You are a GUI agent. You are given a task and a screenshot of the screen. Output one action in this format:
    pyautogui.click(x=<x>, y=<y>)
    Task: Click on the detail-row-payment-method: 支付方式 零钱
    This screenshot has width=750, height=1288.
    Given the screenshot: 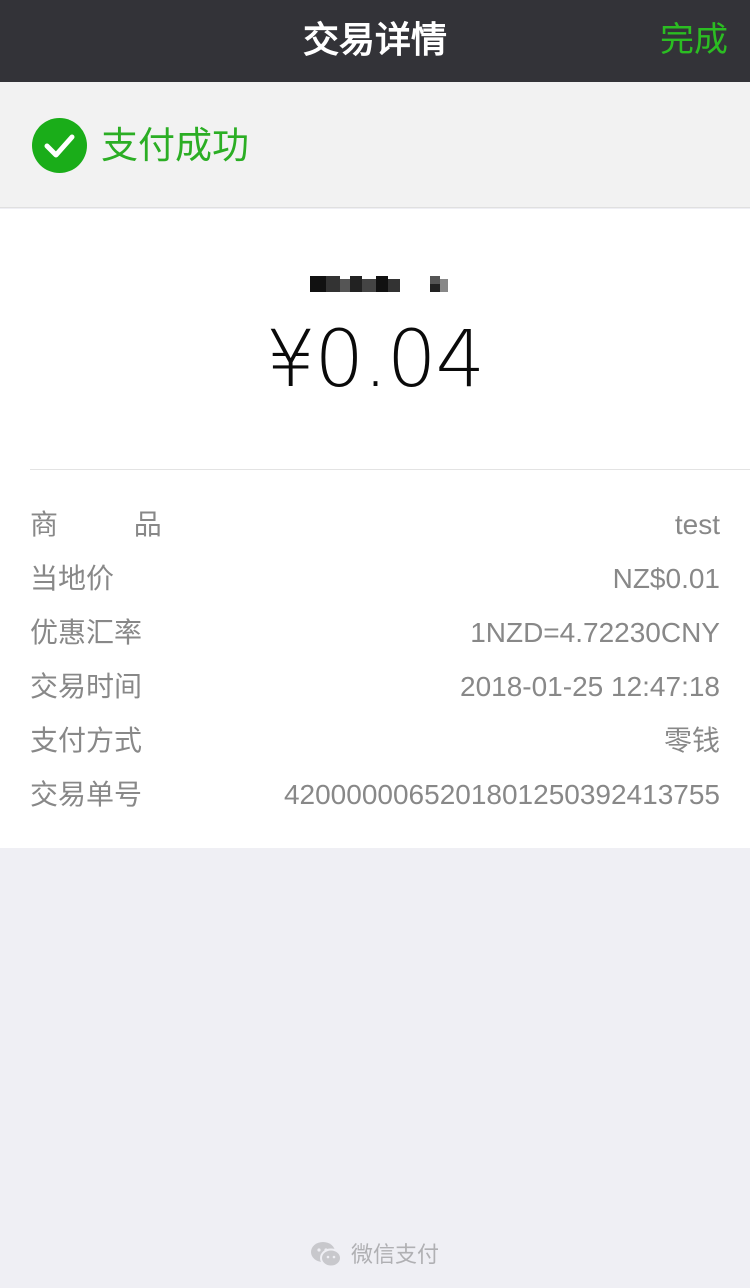 What is the action you would take?
    pyautogui.click(x=375, y=741)
    